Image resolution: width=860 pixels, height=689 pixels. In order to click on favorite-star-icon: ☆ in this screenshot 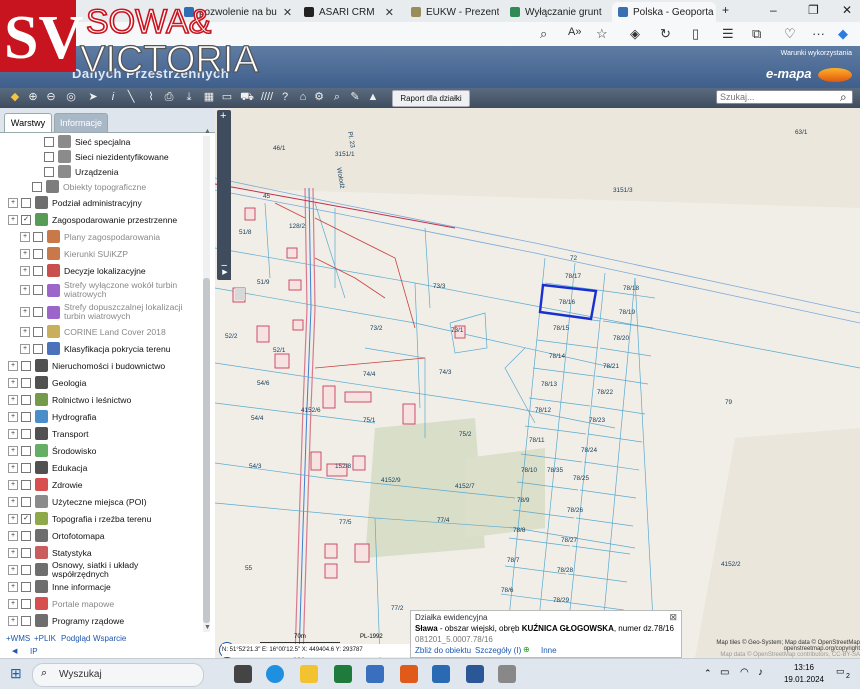, I will do `click(602, 34)`.